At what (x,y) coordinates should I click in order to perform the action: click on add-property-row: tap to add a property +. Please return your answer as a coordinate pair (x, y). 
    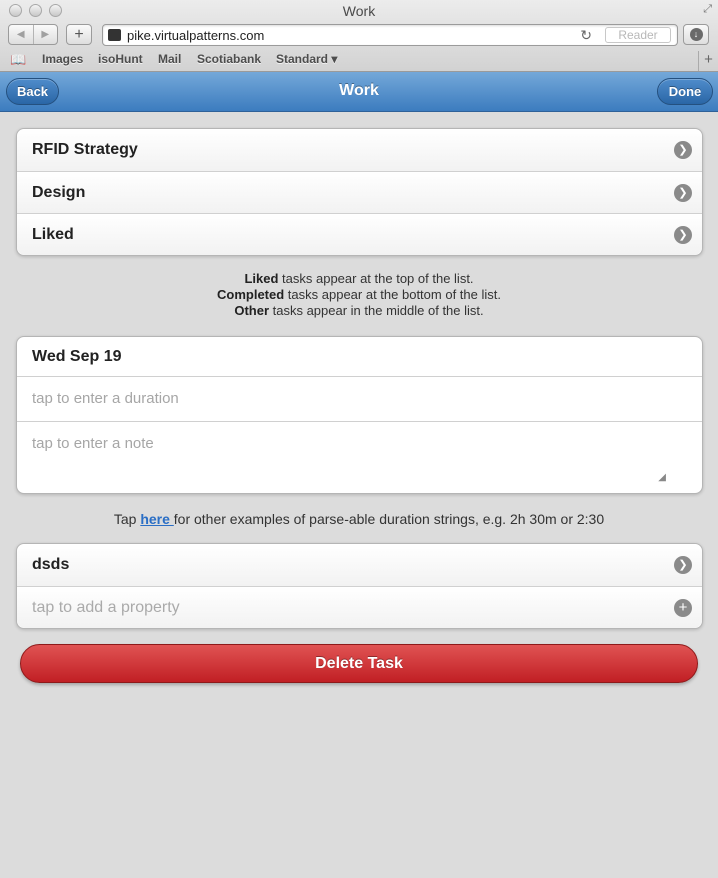
    Looking at the image, I should click on (359, 607).